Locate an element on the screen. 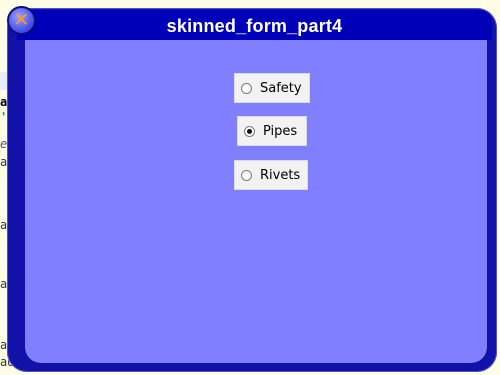 This screenshot has width=500, height=375. radio-rivets: Rivets is located at coordinates (271, 175).